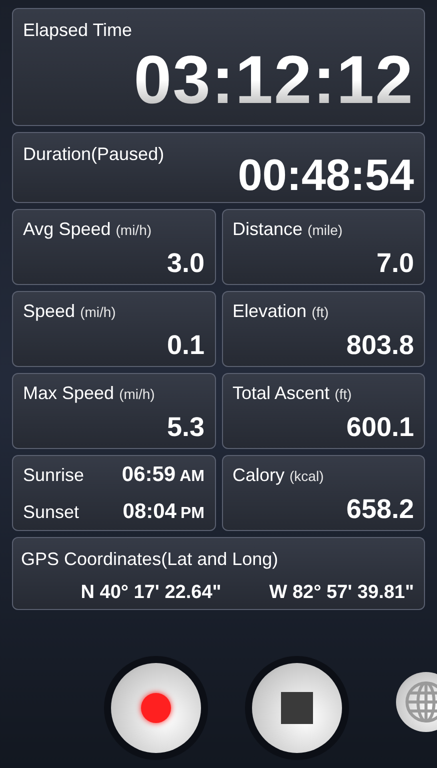 This screenshot has height=768, width=437. Describe the element at coordinates (150, 559) in the screenshot. I see `gps-label: GPS Coordinates(Lat and Long)` at that location.